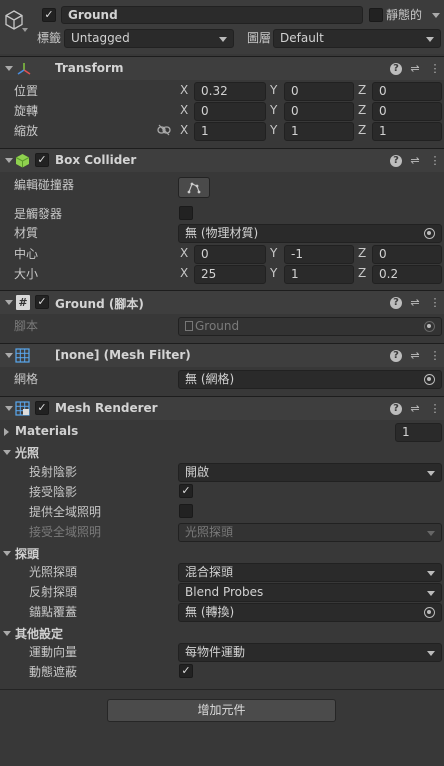 The image size is (444, 766). I want to click on mesh-renderer-header: ✓ Mesh Renderer ? ⇌ ⋮, so click(222, 408).